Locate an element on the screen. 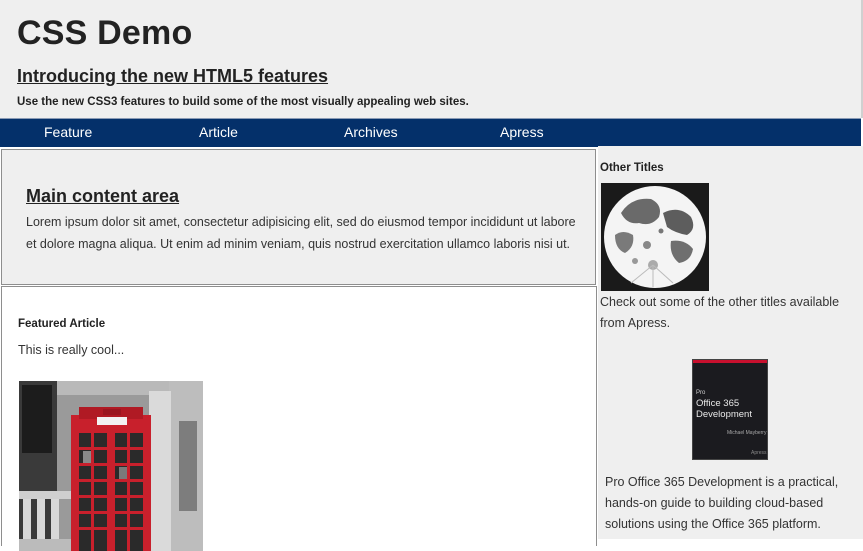 Image resolution: width=863 pixels, height=551 pixels. nav-link-feature: Feature is located at coordinates (68, 132).